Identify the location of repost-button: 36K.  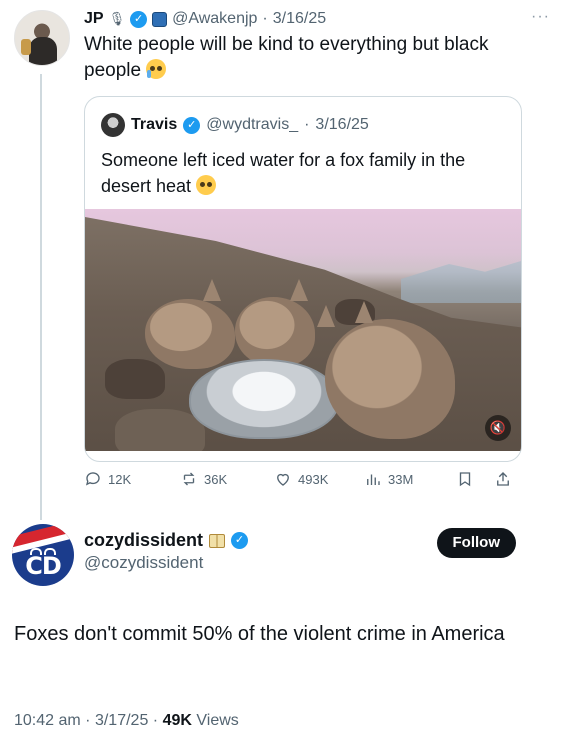
(203, 479).